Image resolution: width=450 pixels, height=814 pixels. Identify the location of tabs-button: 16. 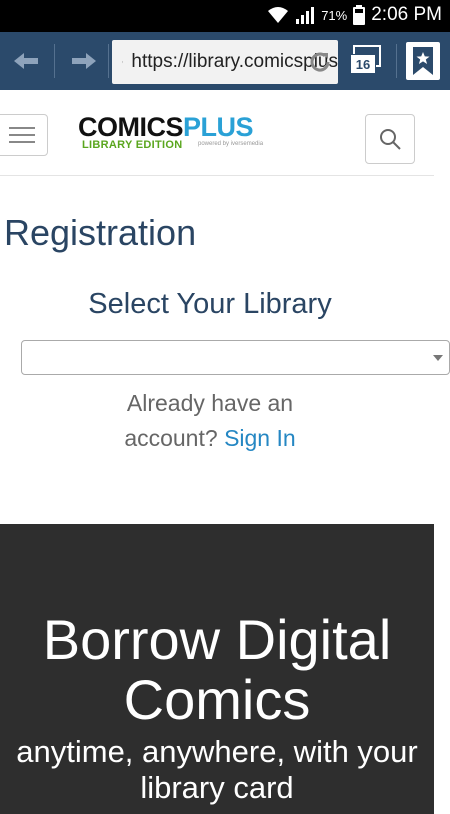
(365, 60).